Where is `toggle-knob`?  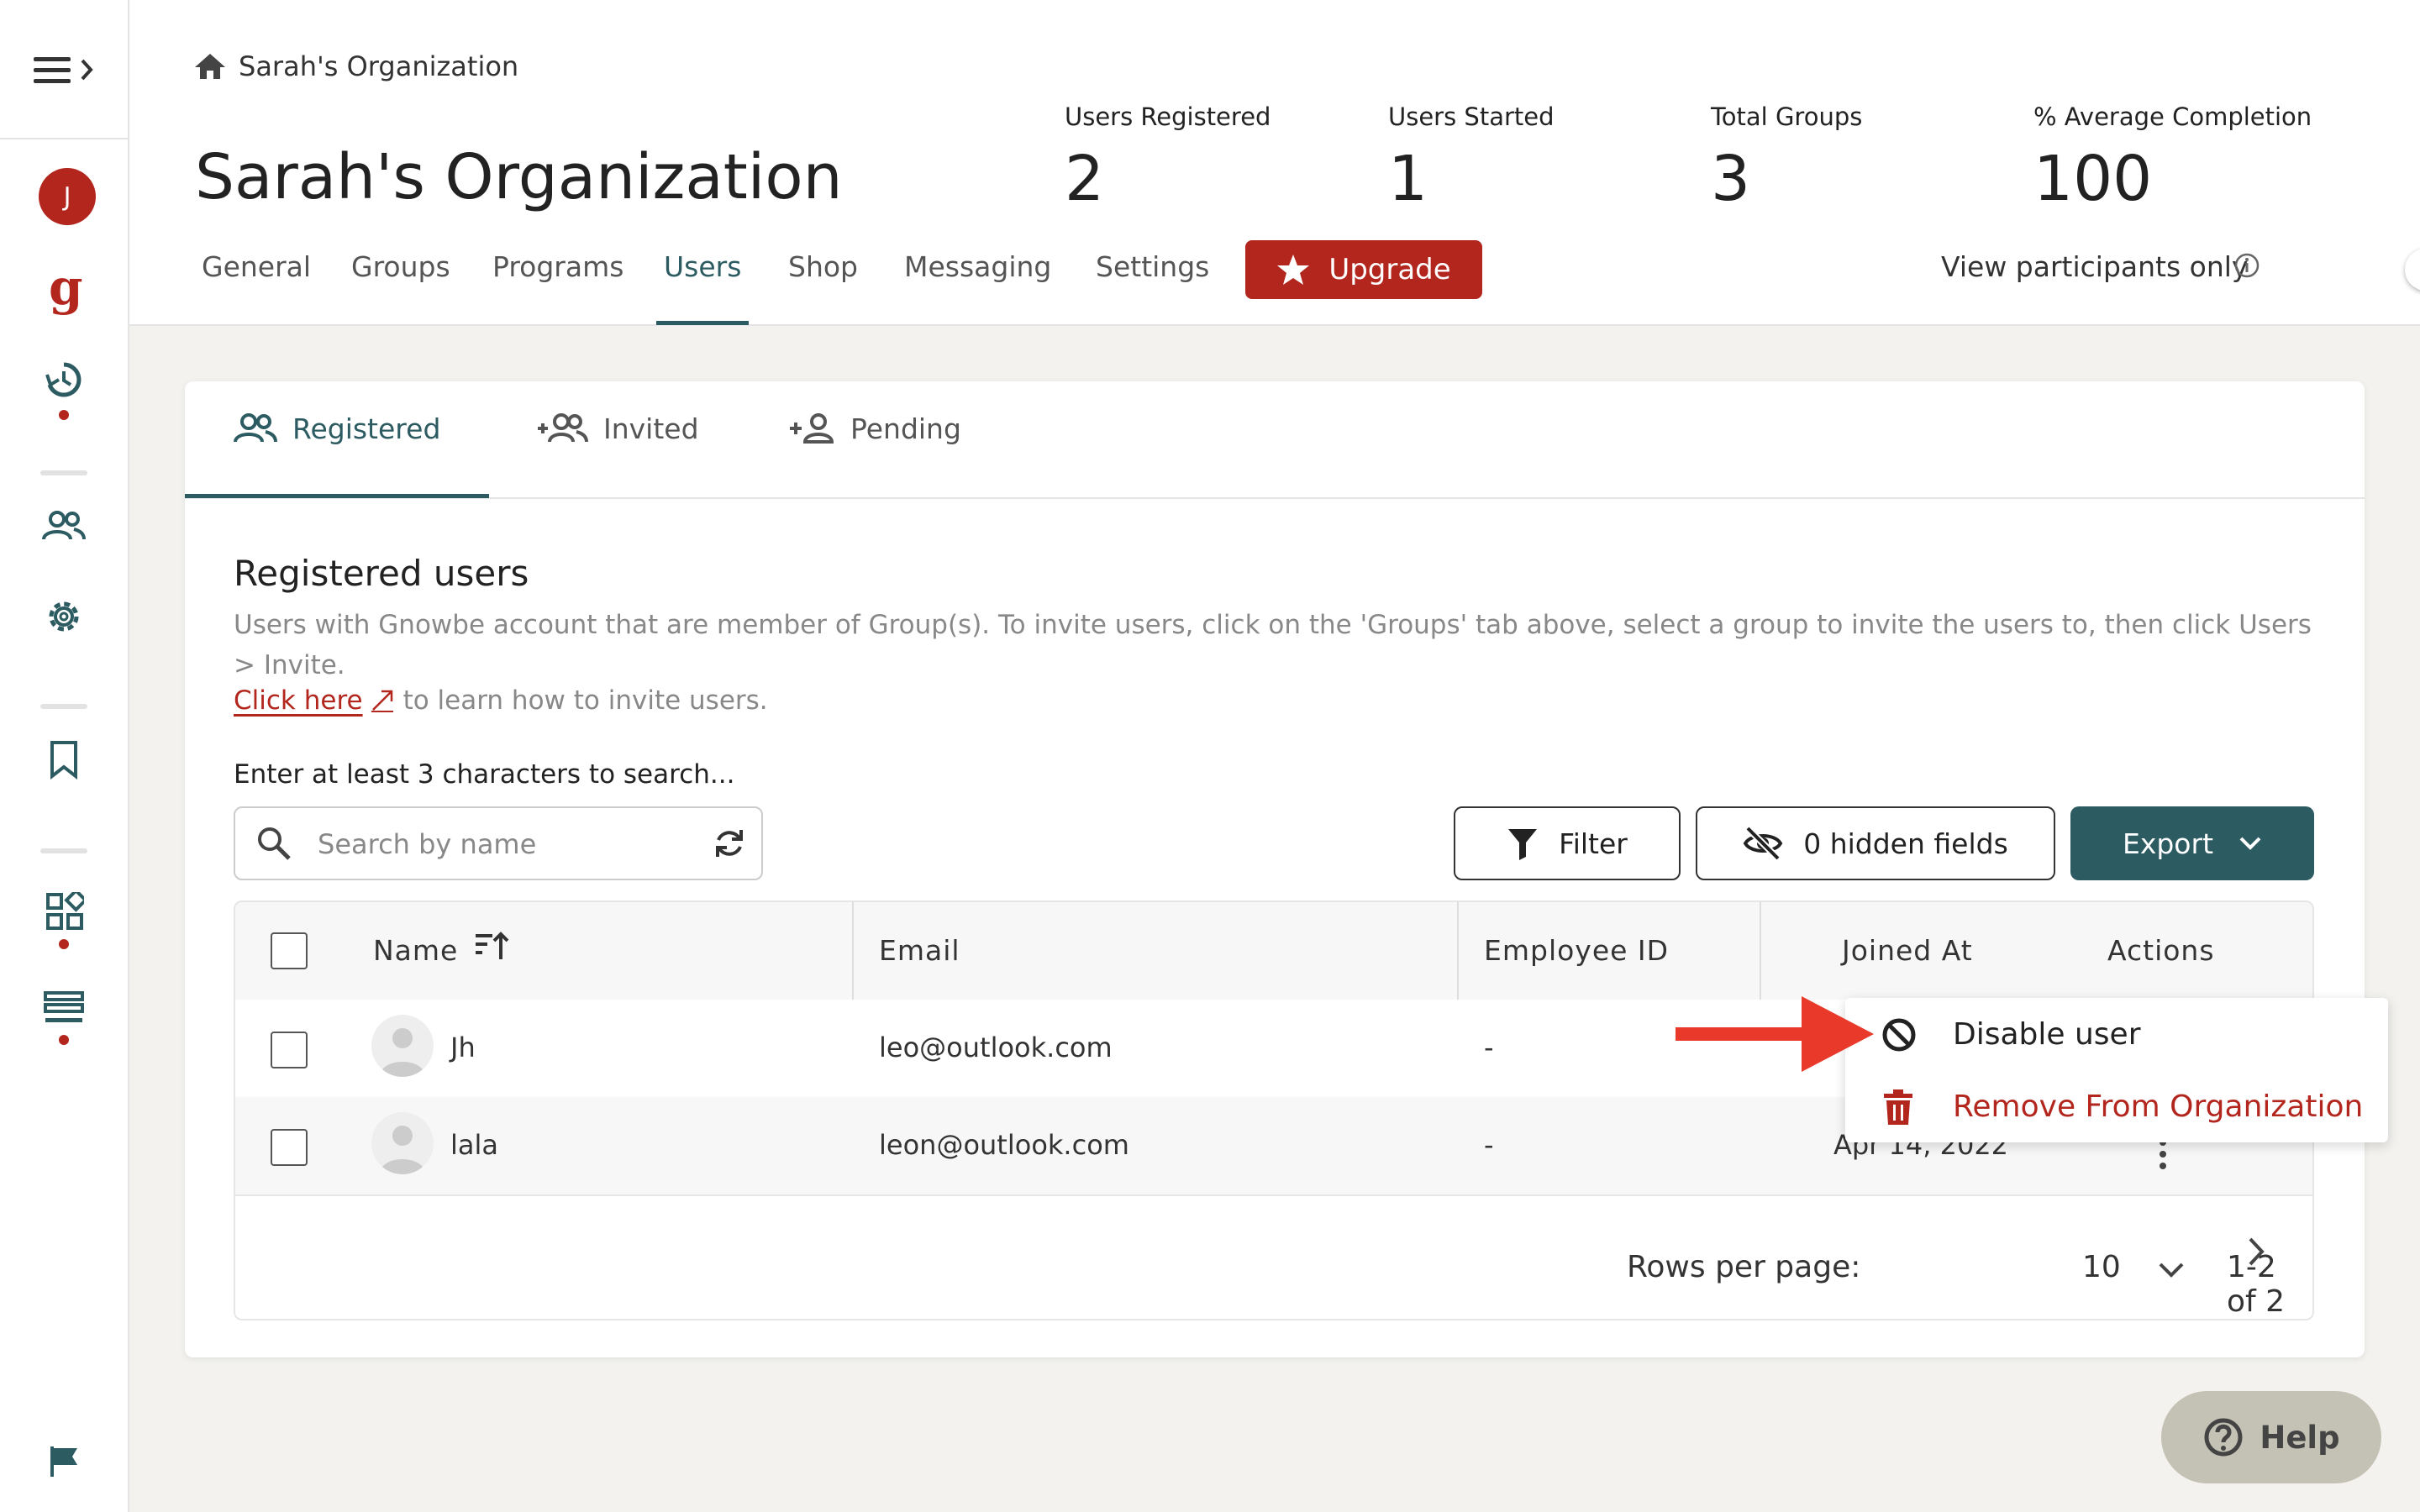 toggle-knob is located at coordinates (2412, 270).